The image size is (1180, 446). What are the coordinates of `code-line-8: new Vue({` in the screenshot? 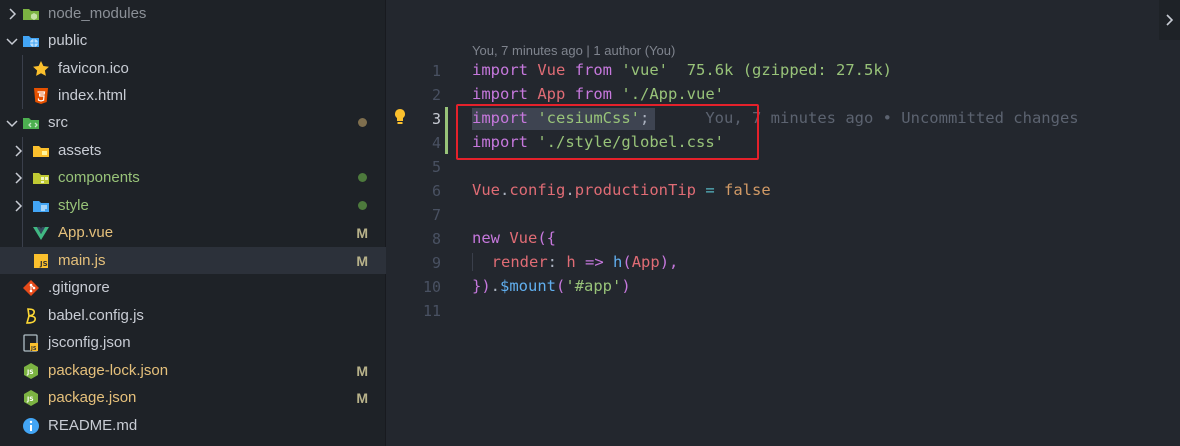 It's located at (514, 238).